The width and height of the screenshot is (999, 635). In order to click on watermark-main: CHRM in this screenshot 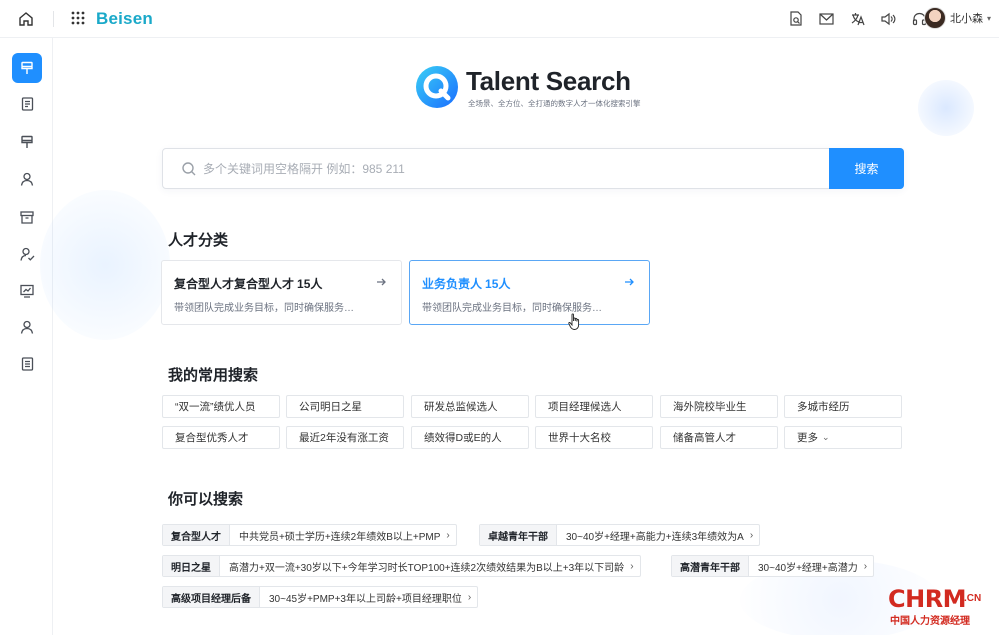, I will do `click(927, 599)`.